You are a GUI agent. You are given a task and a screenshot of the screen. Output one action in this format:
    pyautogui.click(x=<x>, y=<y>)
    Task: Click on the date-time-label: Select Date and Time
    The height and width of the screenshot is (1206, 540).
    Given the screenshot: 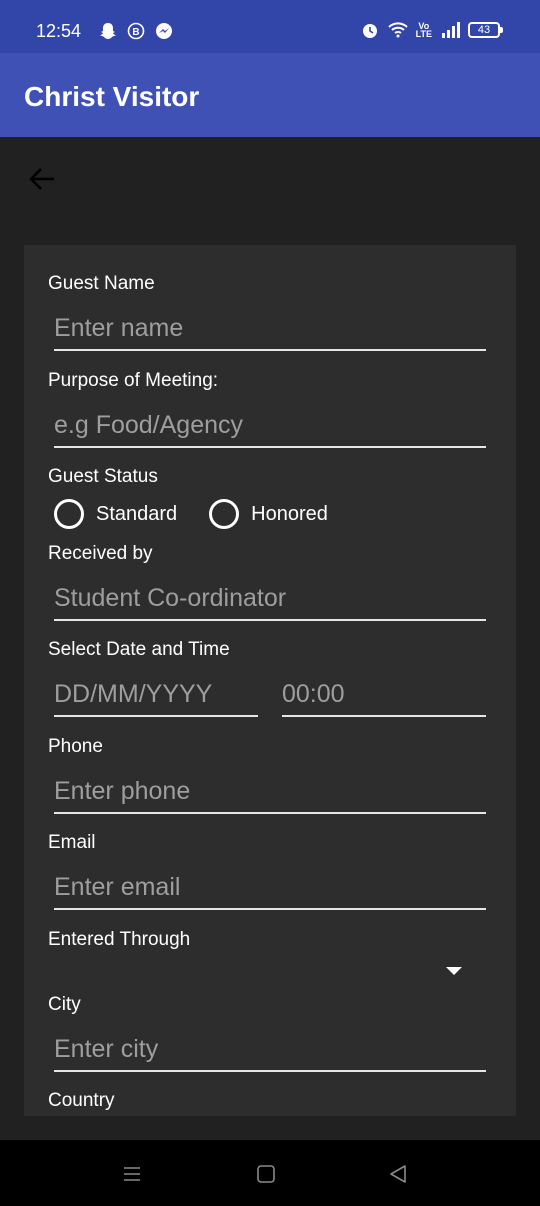 What is the action you would take?
    pyautogui.click(x=139, y=649)
    